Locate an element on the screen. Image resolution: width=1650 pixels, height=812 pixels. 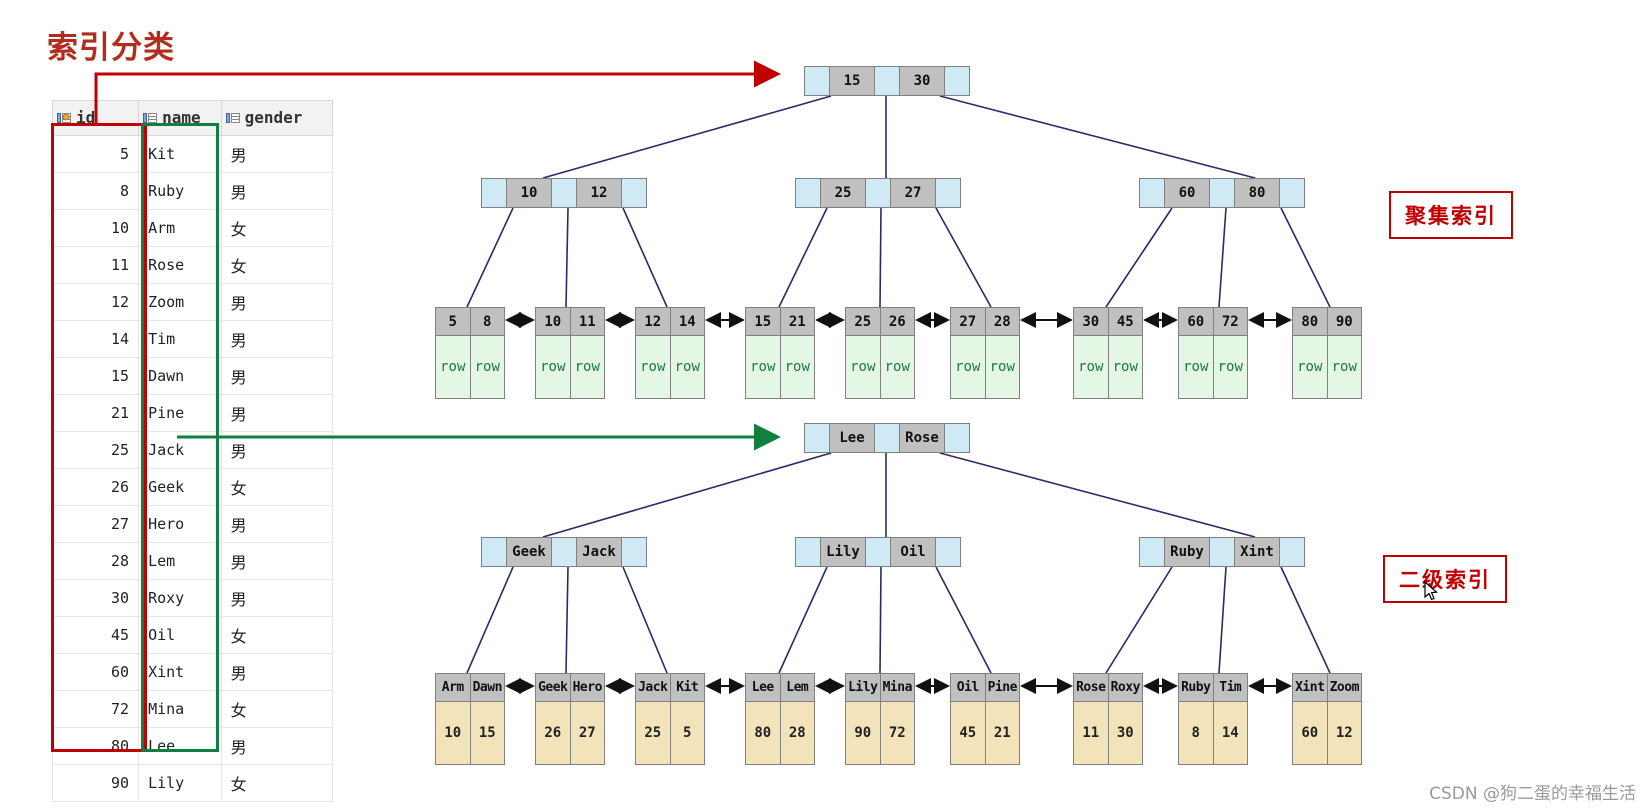
table-row: 11 Rose 女 is located at coordinates (192, 265).